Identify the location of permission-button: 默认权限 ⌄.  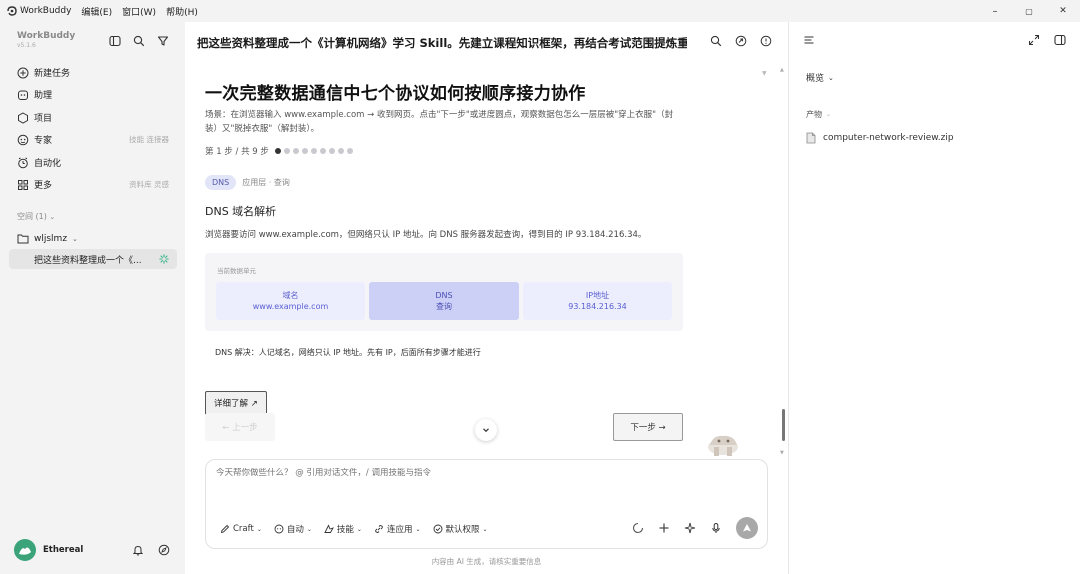
(460, 529).